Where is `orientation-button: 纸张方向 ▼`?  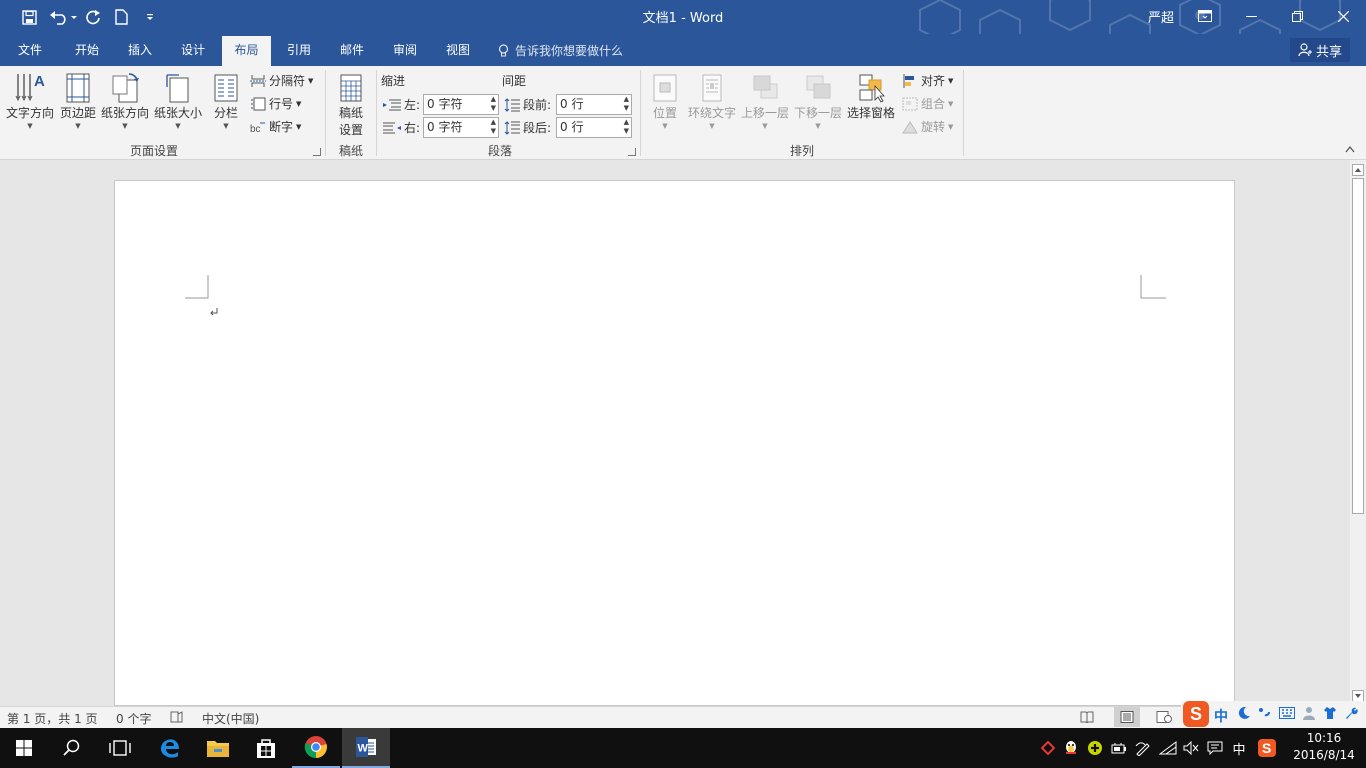 orientation-button: 纸张方向 ▼ is located at coordinates (125, 101).